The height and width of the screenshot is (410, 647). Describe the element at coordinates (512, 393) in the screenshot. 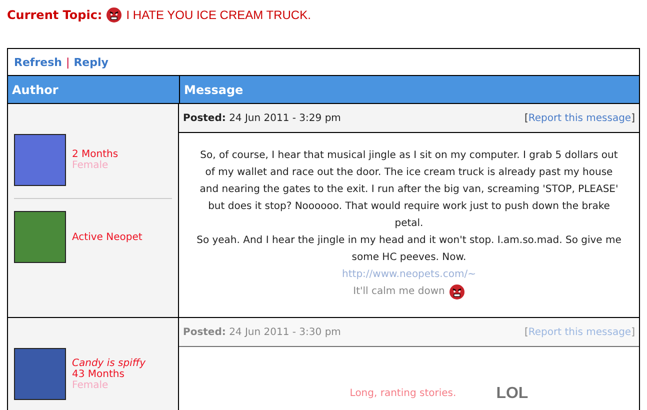

I see `message-text: LOL` at that location.